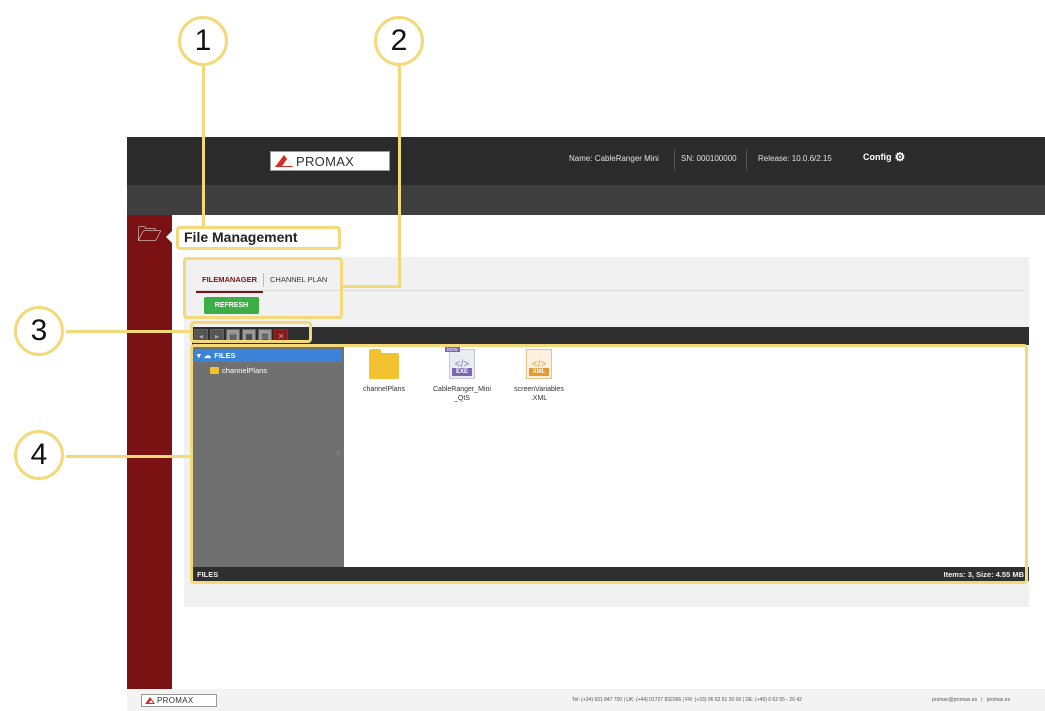 This screenshot has width=1045, height=711. What do you see at coordinates (795, 158) in the screenshot?
I see `release-version: Release: 10.0.6/2.15` at bounding box center [795, 158].